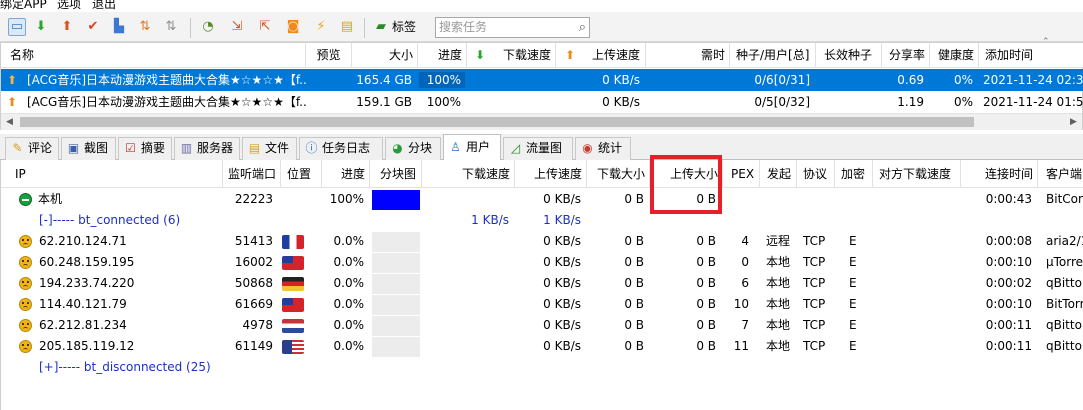 The height and width of the screenshot is (410, 1083). Describe the element at coordinates (954, 55) in the screenshot. I see `col-health: 健康度` at that location.